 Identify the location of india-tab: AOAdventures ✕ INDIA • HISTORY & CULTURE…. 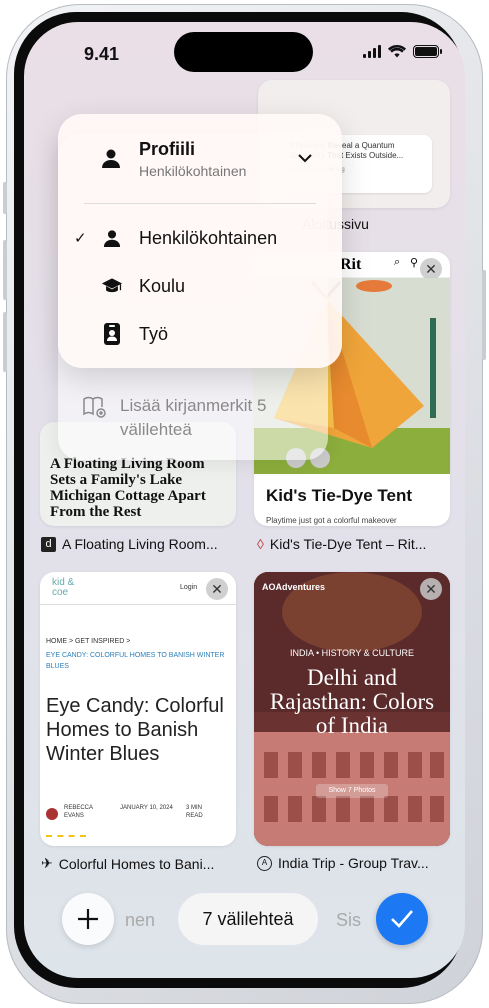
(352, 709).